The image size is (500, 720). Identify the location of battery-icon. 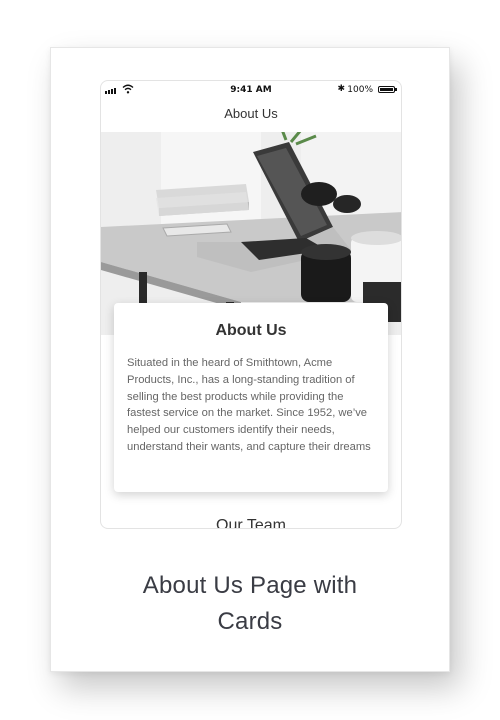
(387, 89).